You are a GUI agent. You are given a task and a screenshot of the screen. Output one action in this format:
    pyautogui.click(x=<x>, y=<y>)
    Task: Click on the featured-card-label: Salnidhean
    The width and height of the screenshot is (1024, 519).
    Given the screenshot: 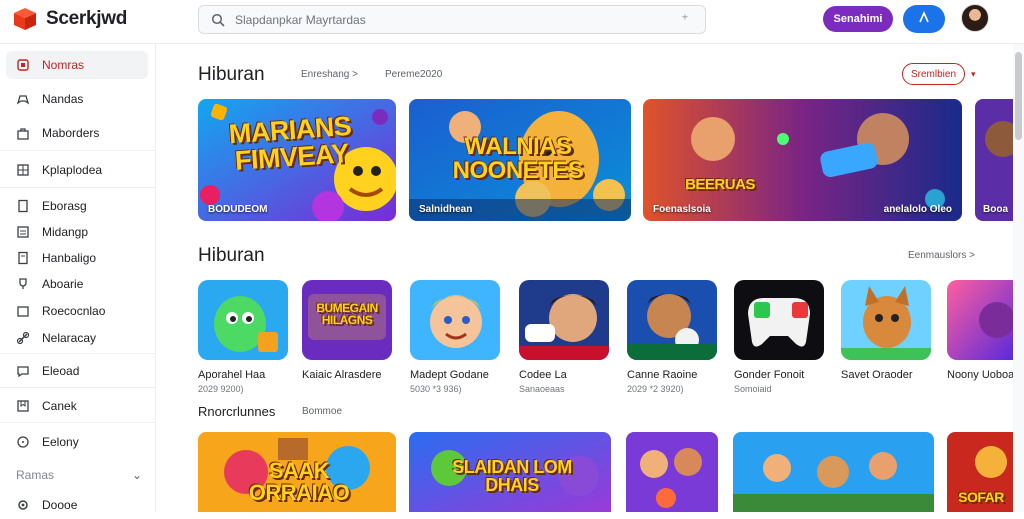 What is the action you would take?
    pyautogui.click(x=446, y=209)
    